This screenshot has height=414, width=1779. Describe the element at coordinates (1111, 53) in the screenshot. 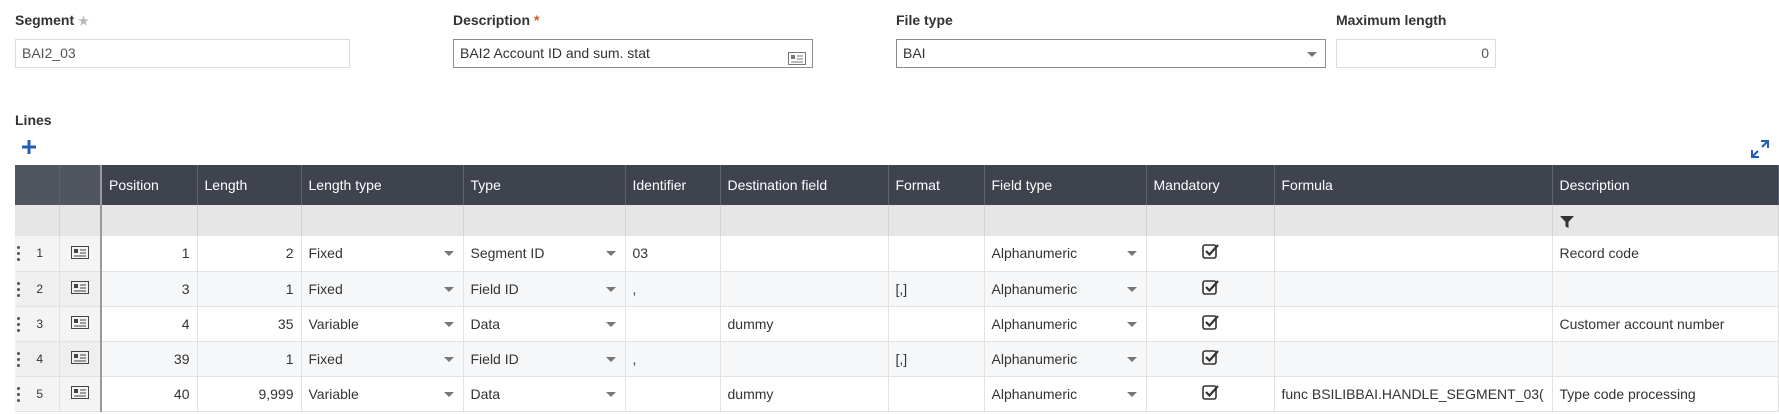

I see `file-type-select: BAI` at that location.